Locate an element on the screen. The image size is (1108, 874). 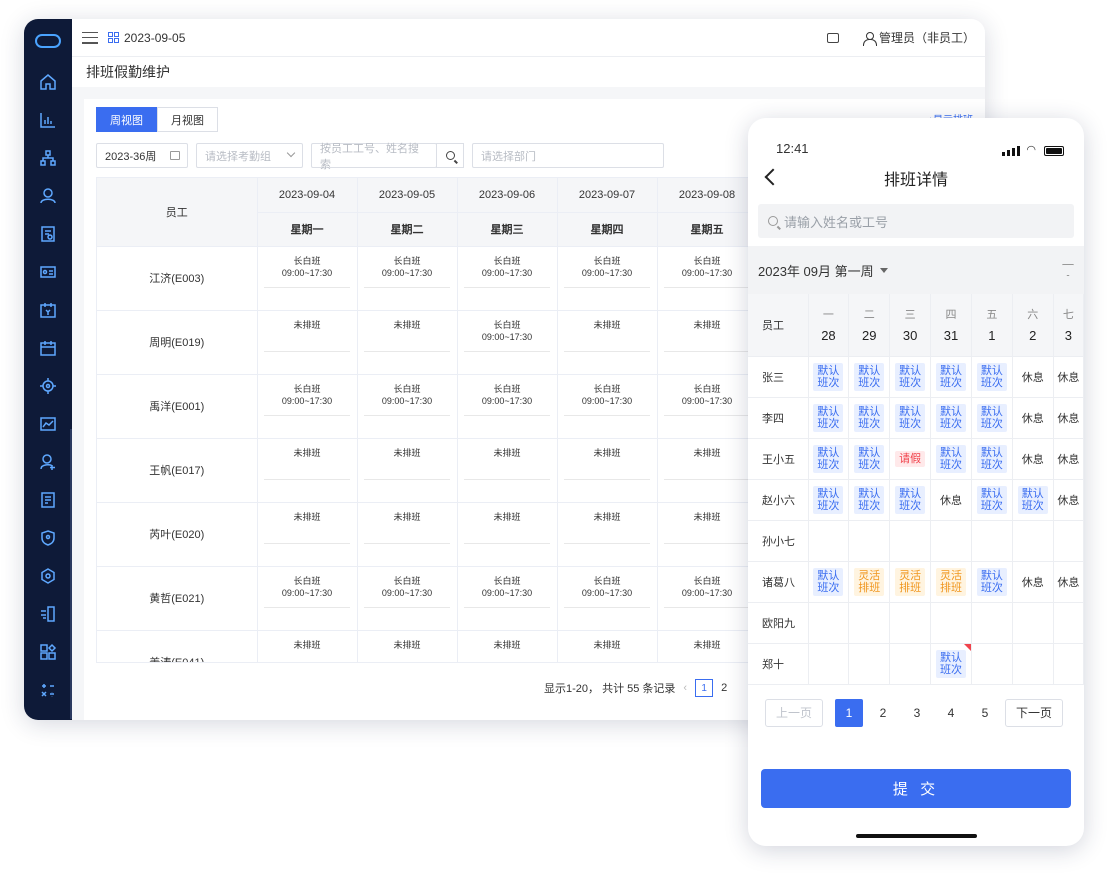
page-button: 3 is located at coordinates (917, 713).